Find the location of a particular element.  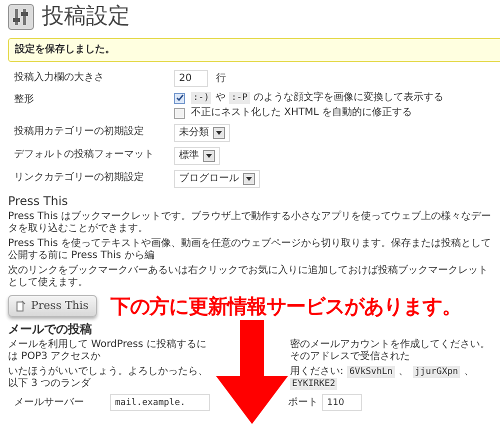

option-text: 密のメールアカウントを作成してください。そのアドレスで受信された is located at coordinates (390, 351).